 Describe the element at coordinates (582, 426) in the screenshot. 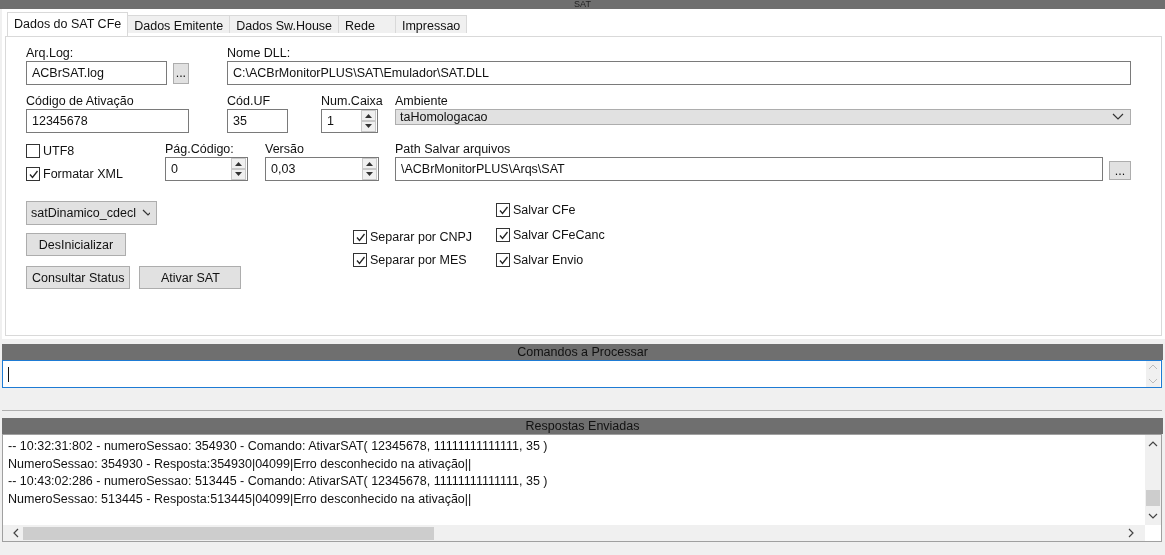

I see `section-title: Respostas Enviadas` at that location.